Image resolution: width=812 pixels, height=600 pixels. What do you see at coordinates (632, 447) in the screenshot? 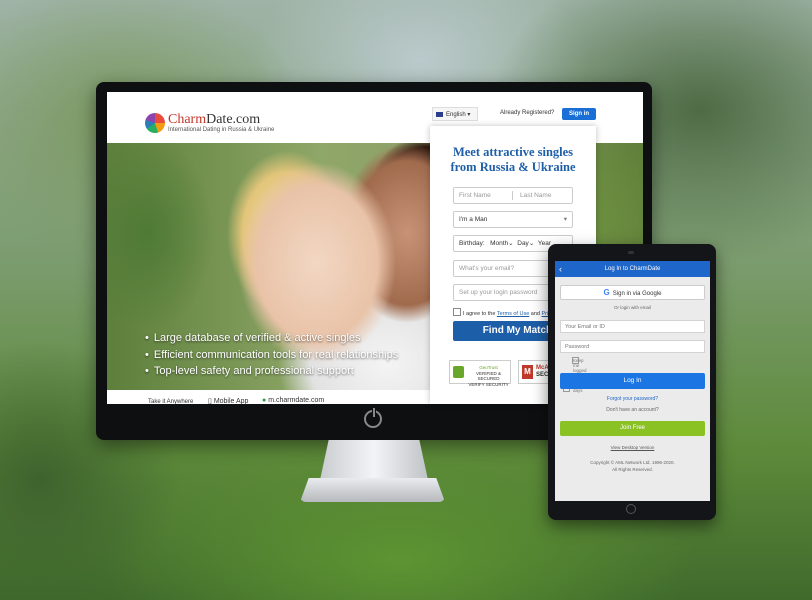
I see `view-desktop-link: View Desktop Version` at bounding box center [632, 447].